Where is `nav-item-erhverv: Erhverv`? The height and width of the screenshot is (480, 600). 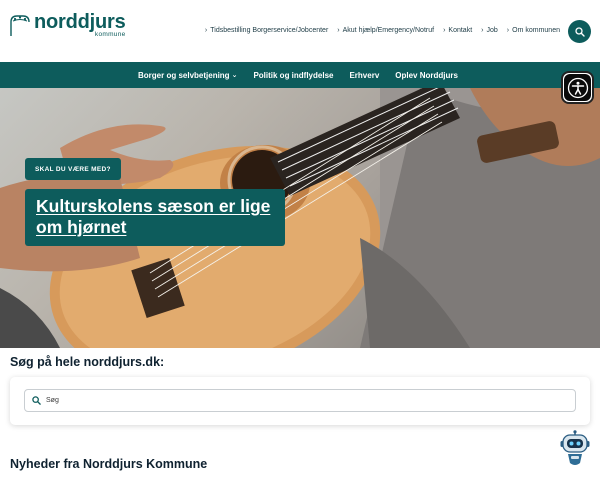 nav-item-erhverv: Erhverv is located at coordinates (364, 75).